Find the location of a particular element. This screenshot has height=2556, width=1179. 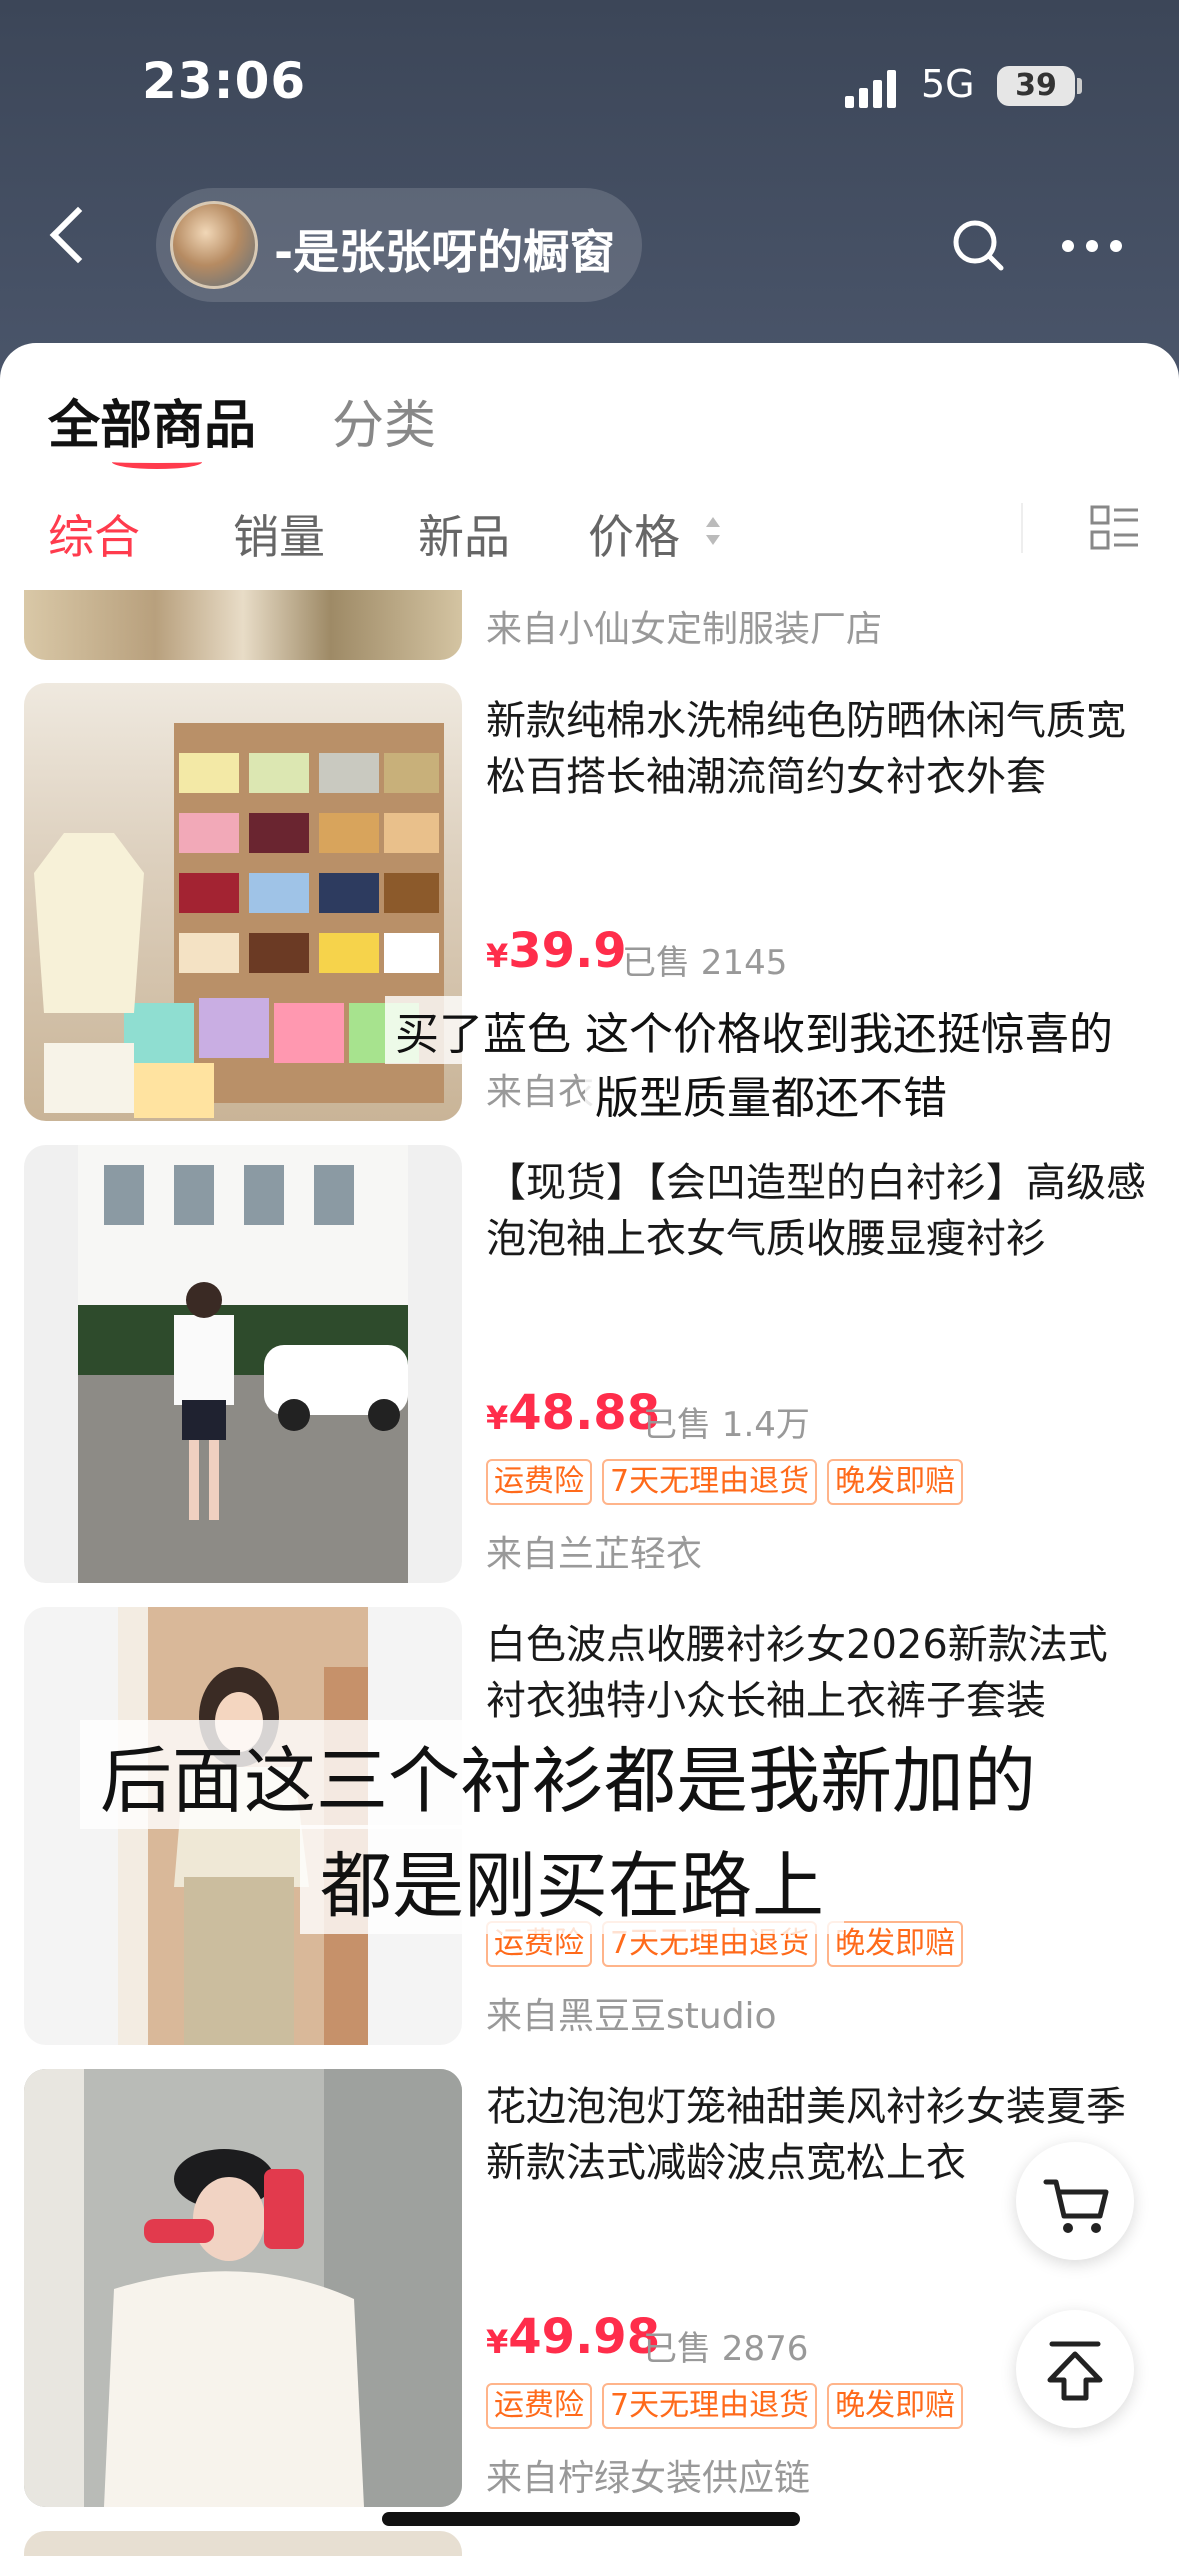

sort-sales: 销量 is located at coordinates (279, 534).